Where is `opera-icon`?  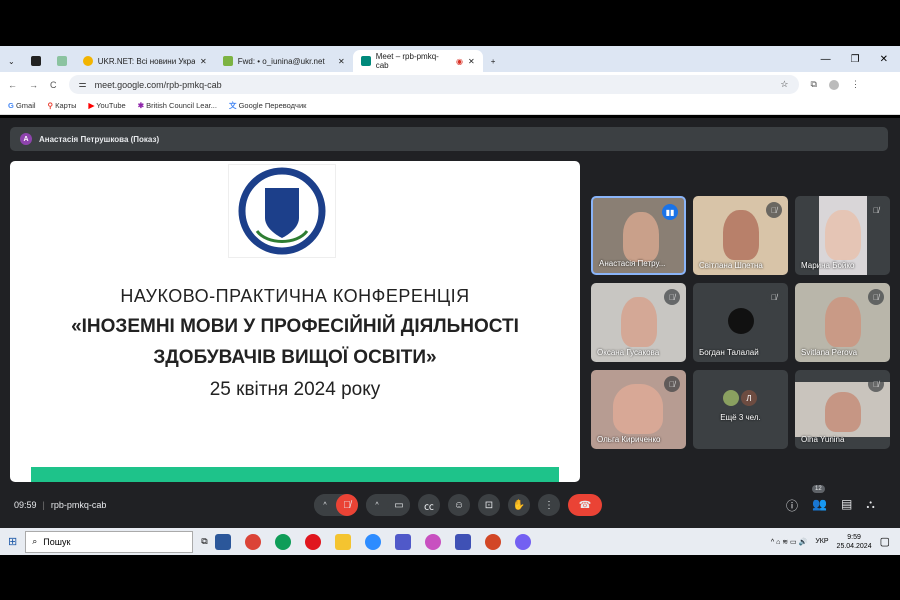 opera-icon is located at coordinates (312, 541).